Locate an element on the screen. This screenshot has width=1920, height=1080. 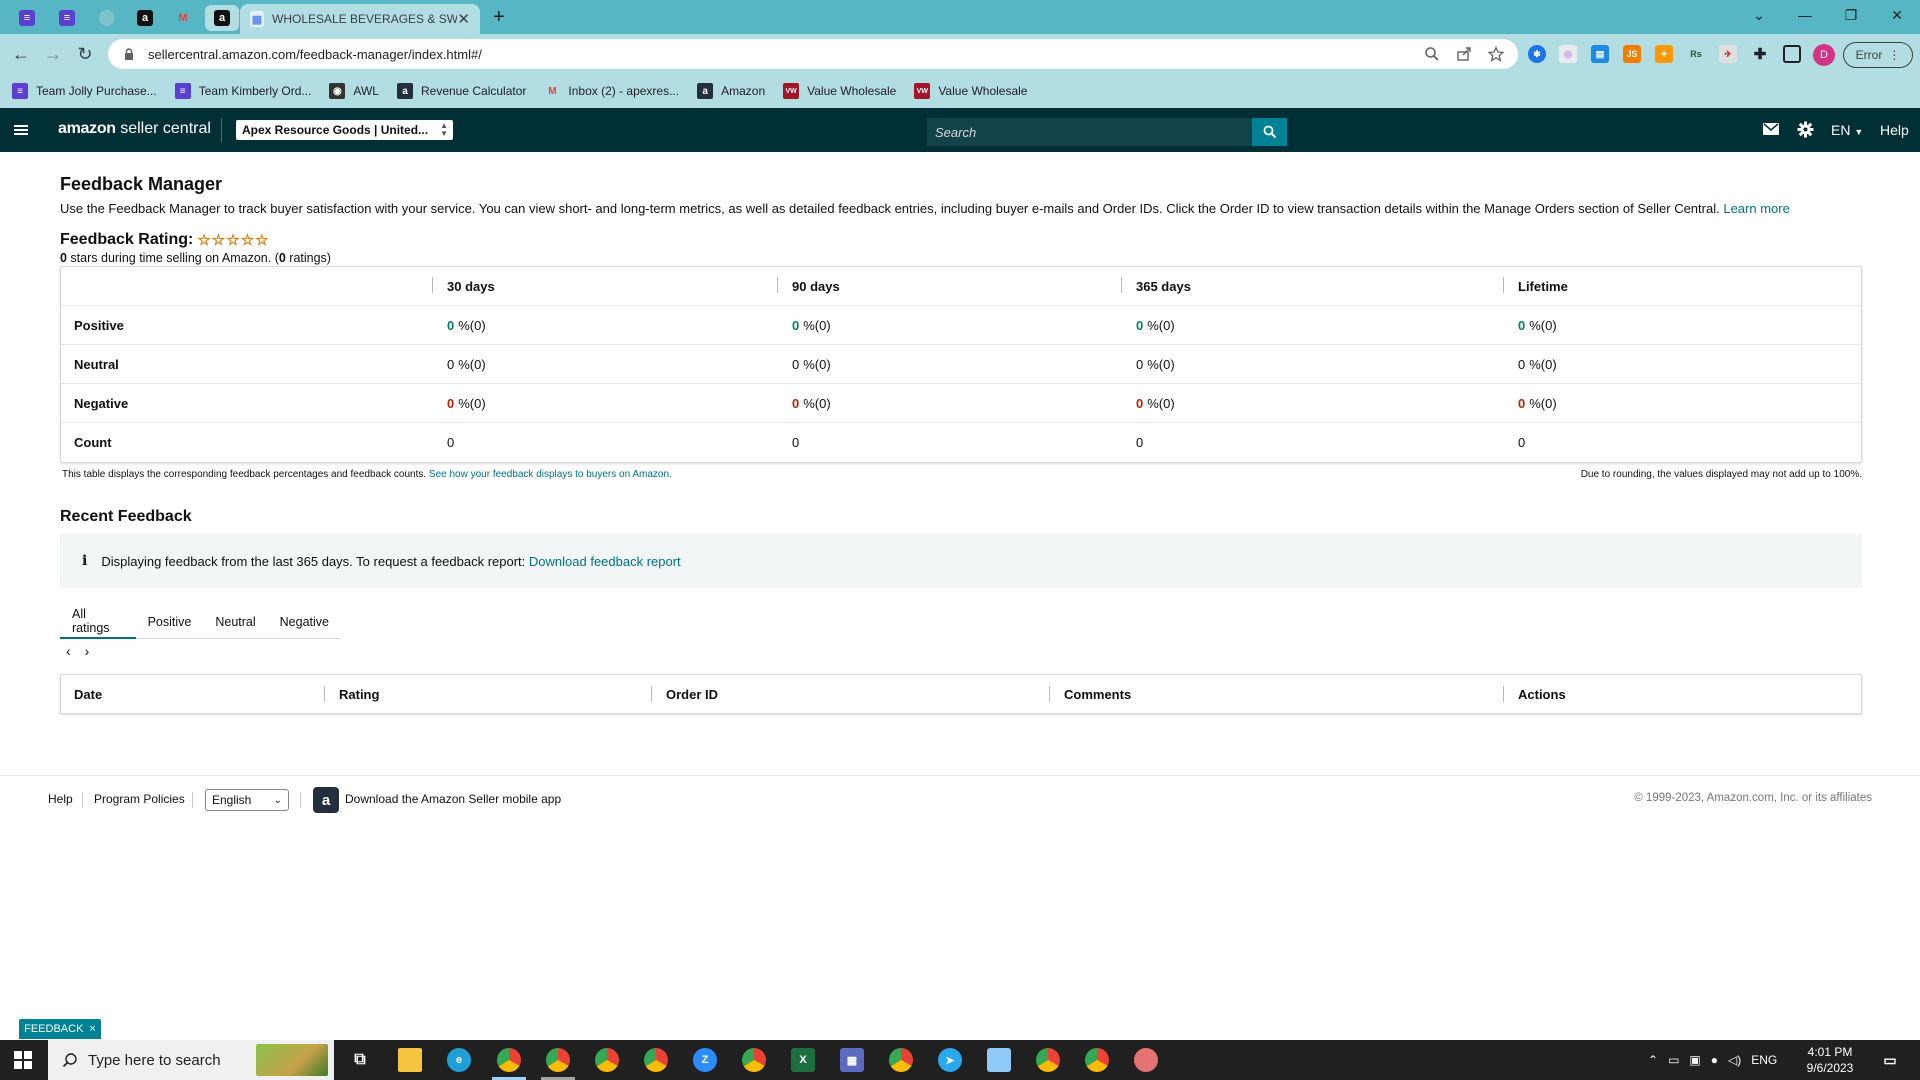
learn-more-link: Learn more is located at coordinates (1756, 208).